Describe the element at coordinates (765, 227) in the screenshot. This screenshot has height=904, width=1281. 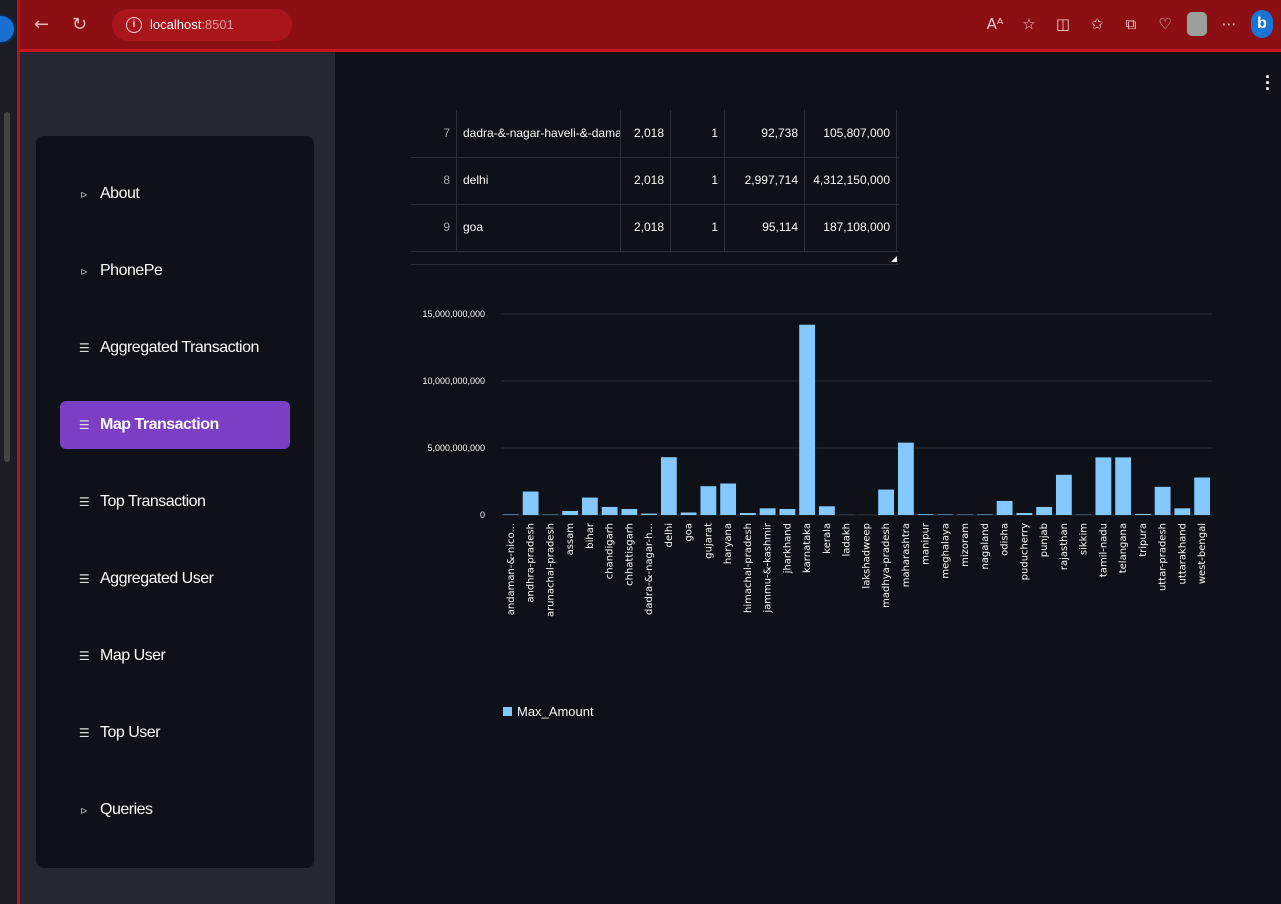
I see `cell-count: 95,114` at that location.